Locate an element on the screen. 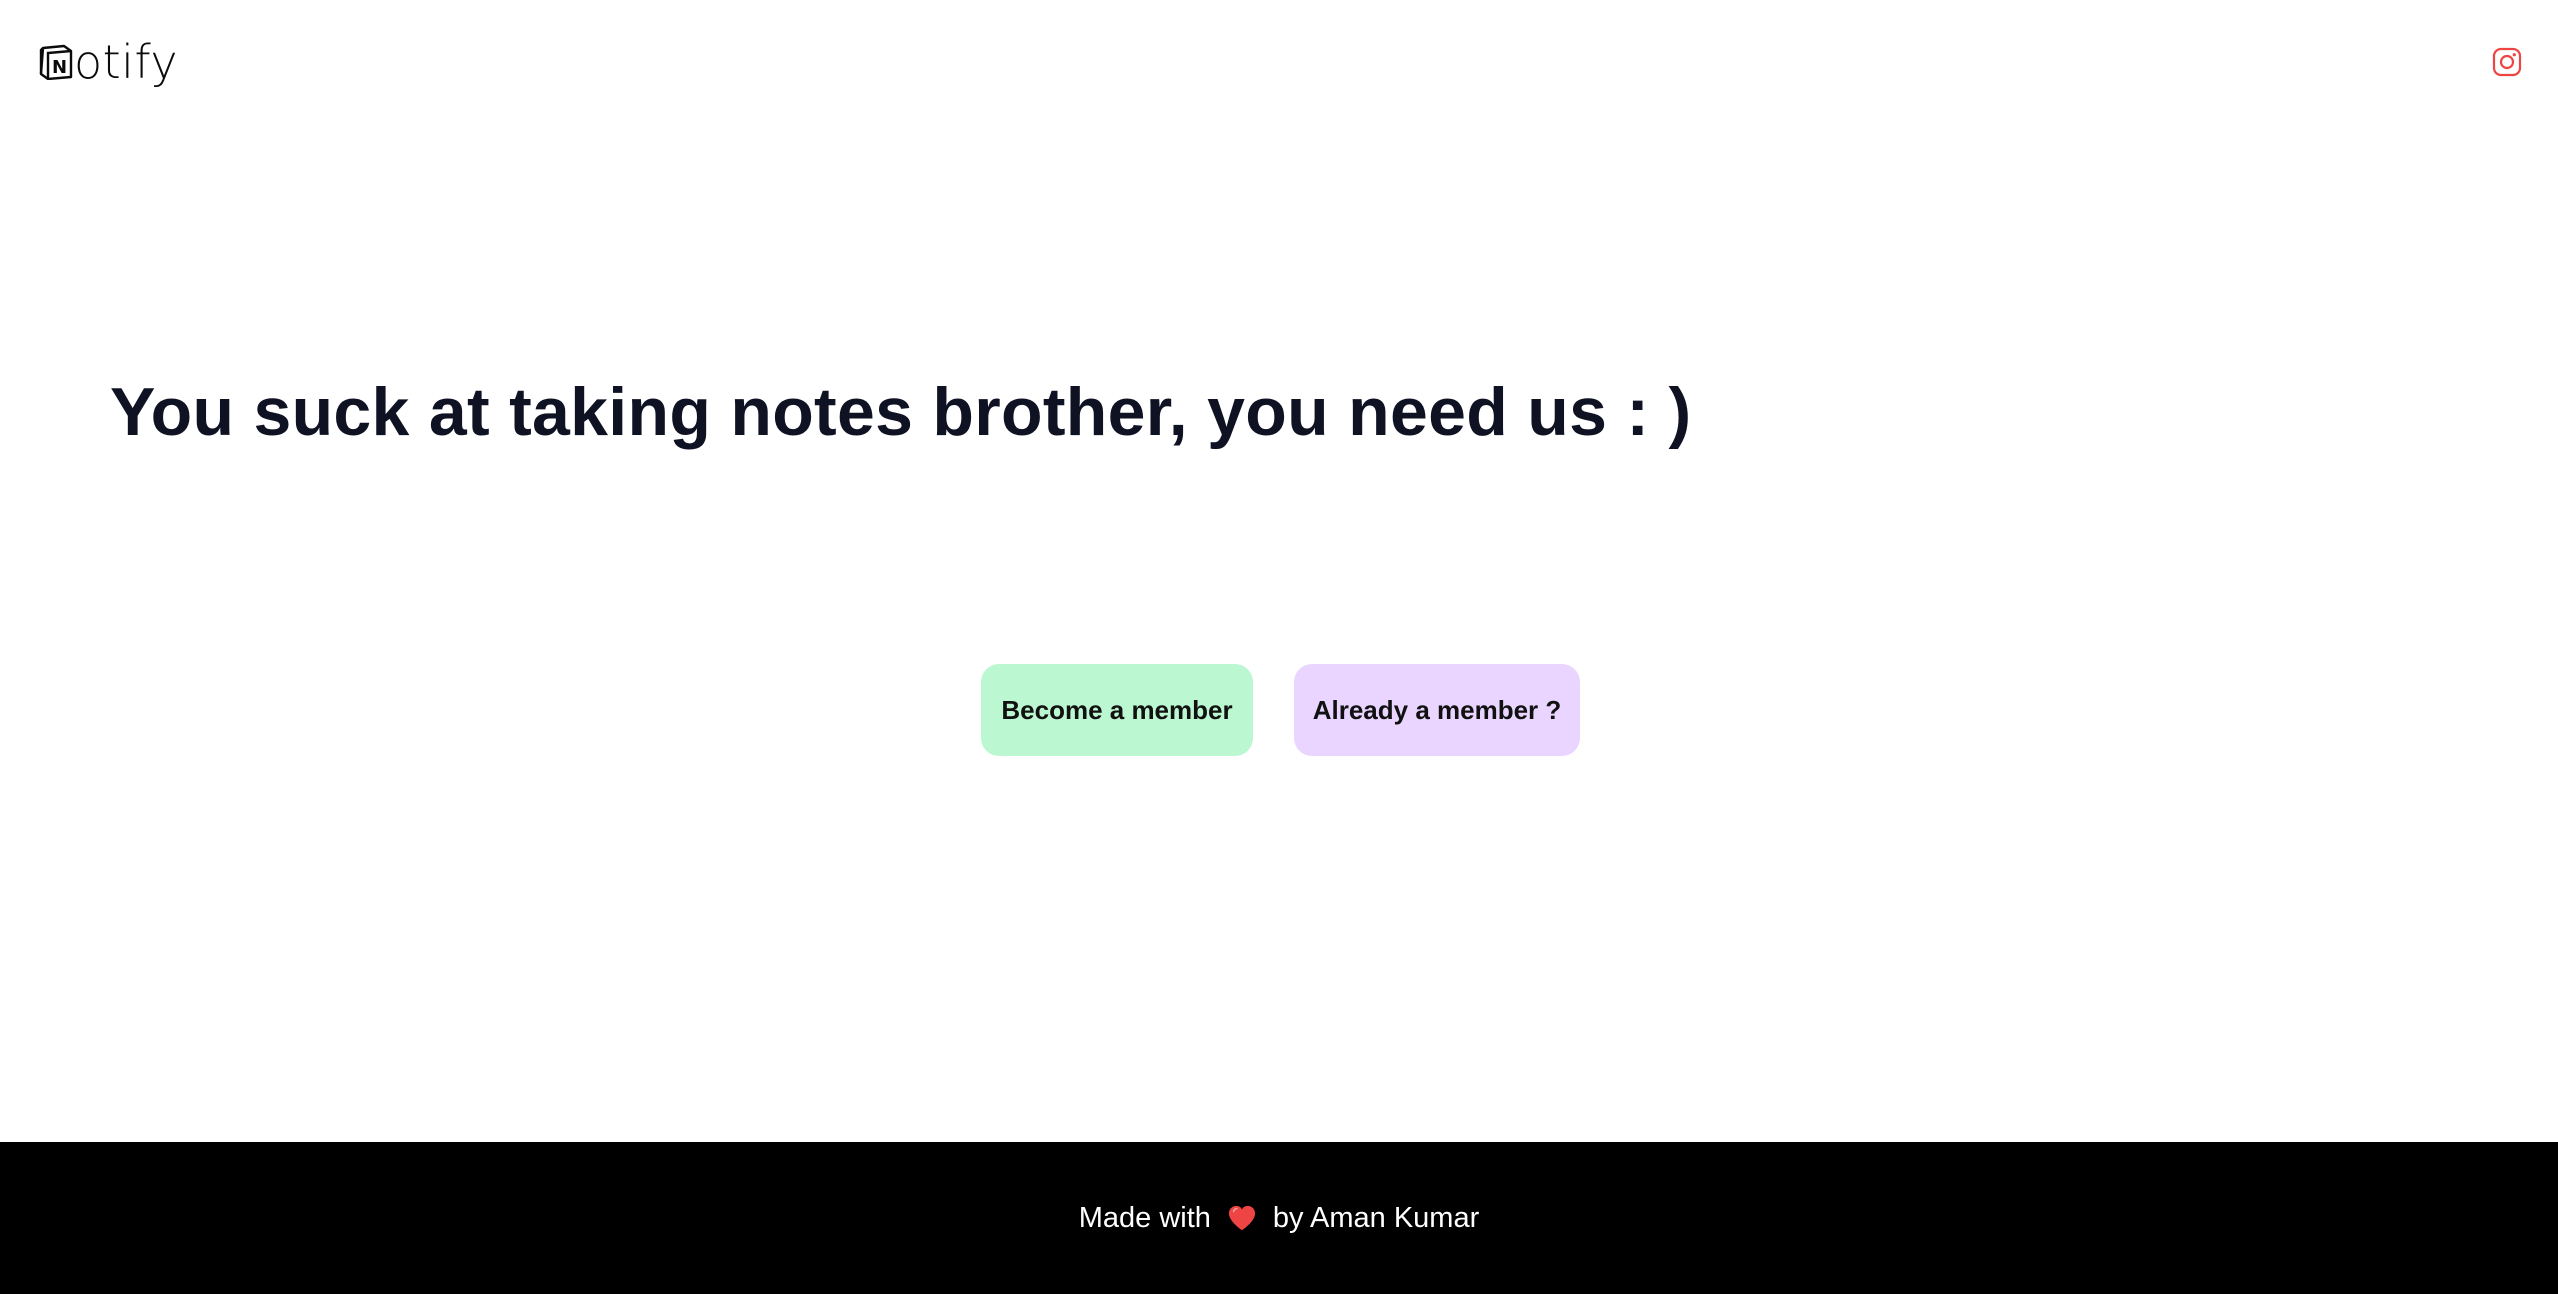  notion-logo-icon: N is located at coordinates (56, 62).